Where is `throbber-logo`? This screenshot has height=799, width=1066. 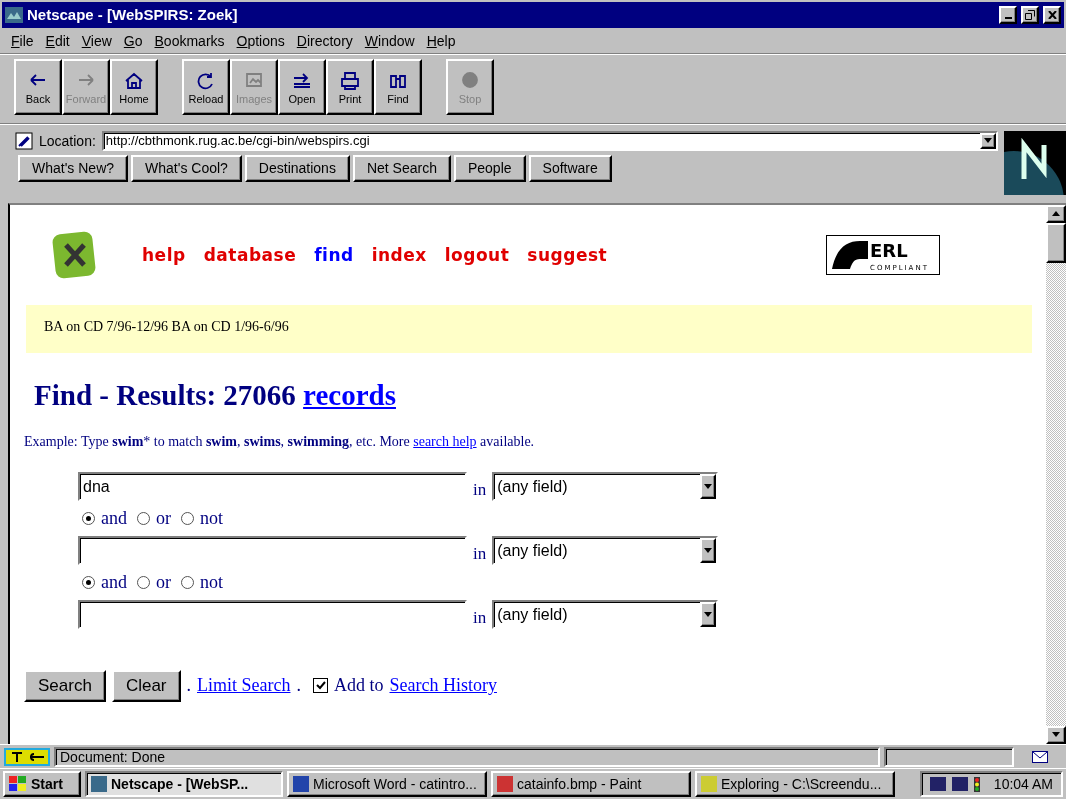
throbber-logo is located at coordinates (1035, 162).